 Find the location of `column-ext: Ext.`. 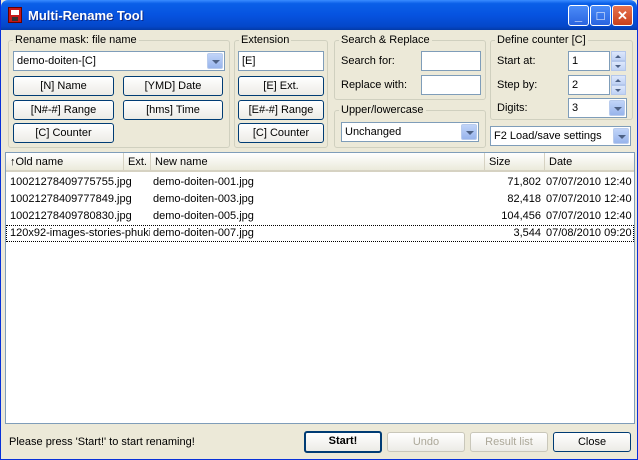

column-ext: Ext. is located at coordinates (137, 162).